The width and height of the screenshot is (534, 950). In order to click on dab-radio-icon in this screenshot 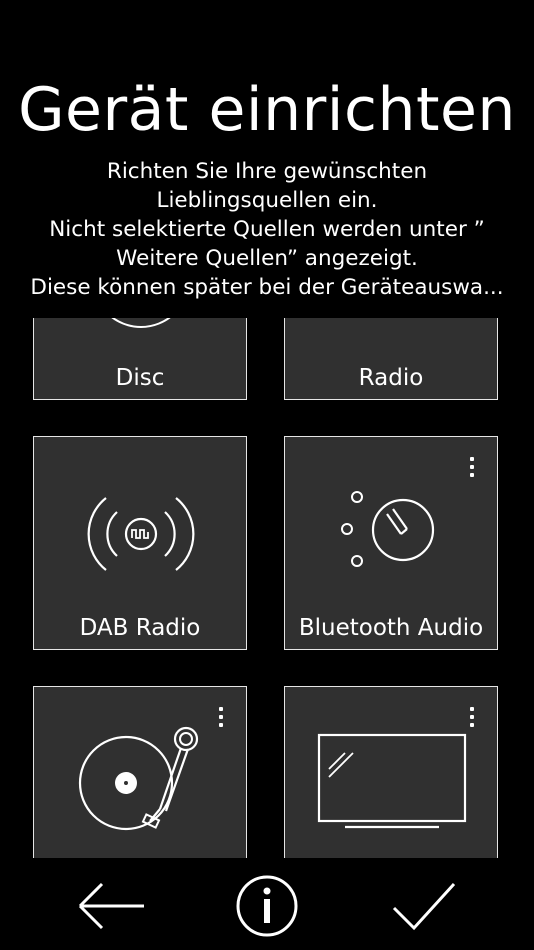, I will do `click(141, 534)`.